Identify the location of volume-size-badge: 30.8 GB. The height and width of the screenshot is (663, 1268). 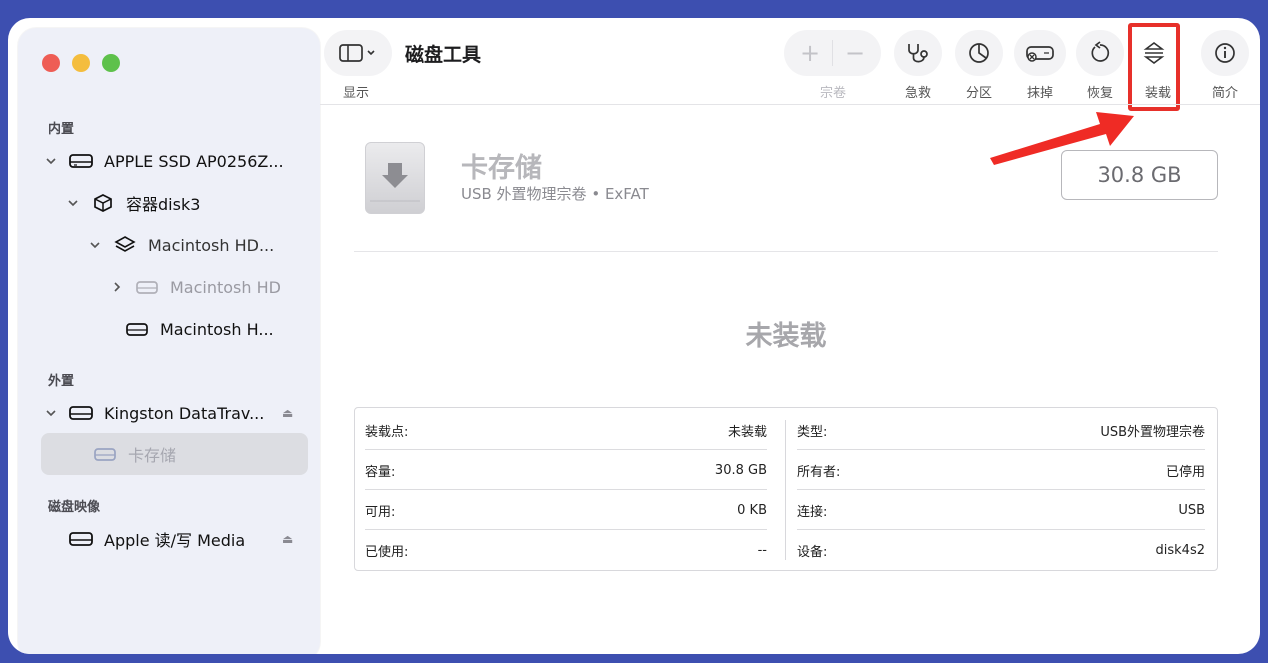
(1139, 175).